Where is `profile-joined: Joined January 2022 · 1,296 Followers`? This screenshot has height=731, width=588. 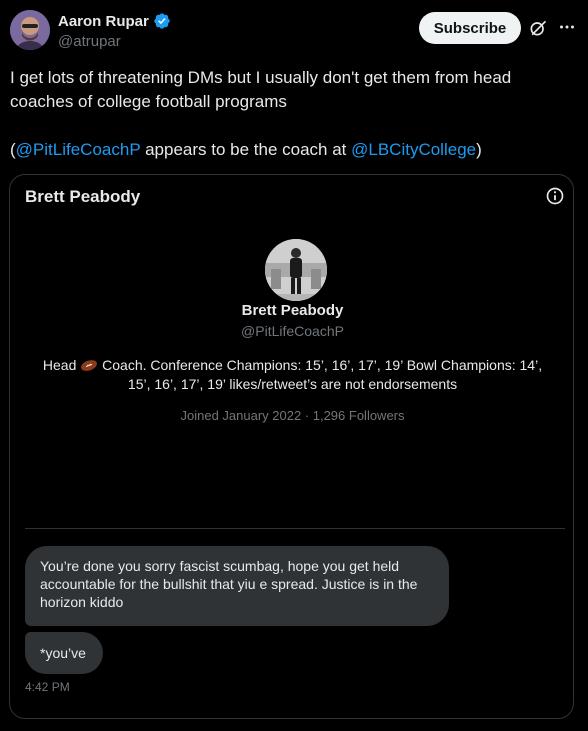 profile-joined: Joined January 2022 · 1,296 Followers is located at coordinates (292, 415).